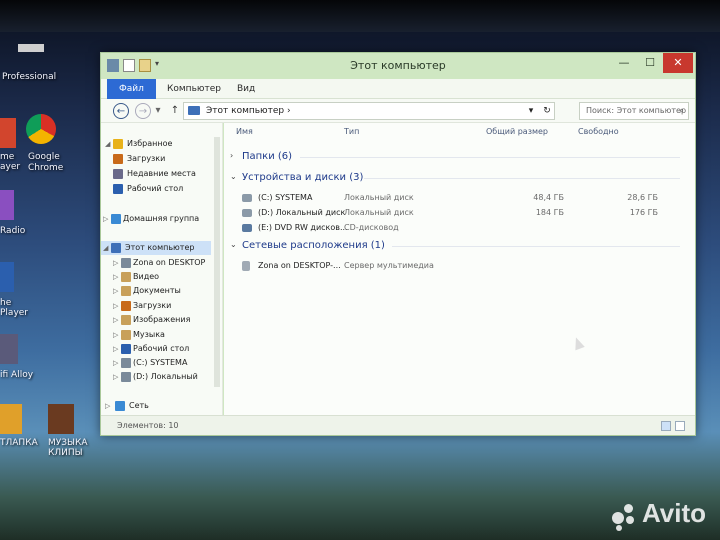 This screenshot has height=540, width=720. What do you see at coordinates (126, 320) in the screenshot?
I see `pictures-icon` at bounding box center [126, 320].